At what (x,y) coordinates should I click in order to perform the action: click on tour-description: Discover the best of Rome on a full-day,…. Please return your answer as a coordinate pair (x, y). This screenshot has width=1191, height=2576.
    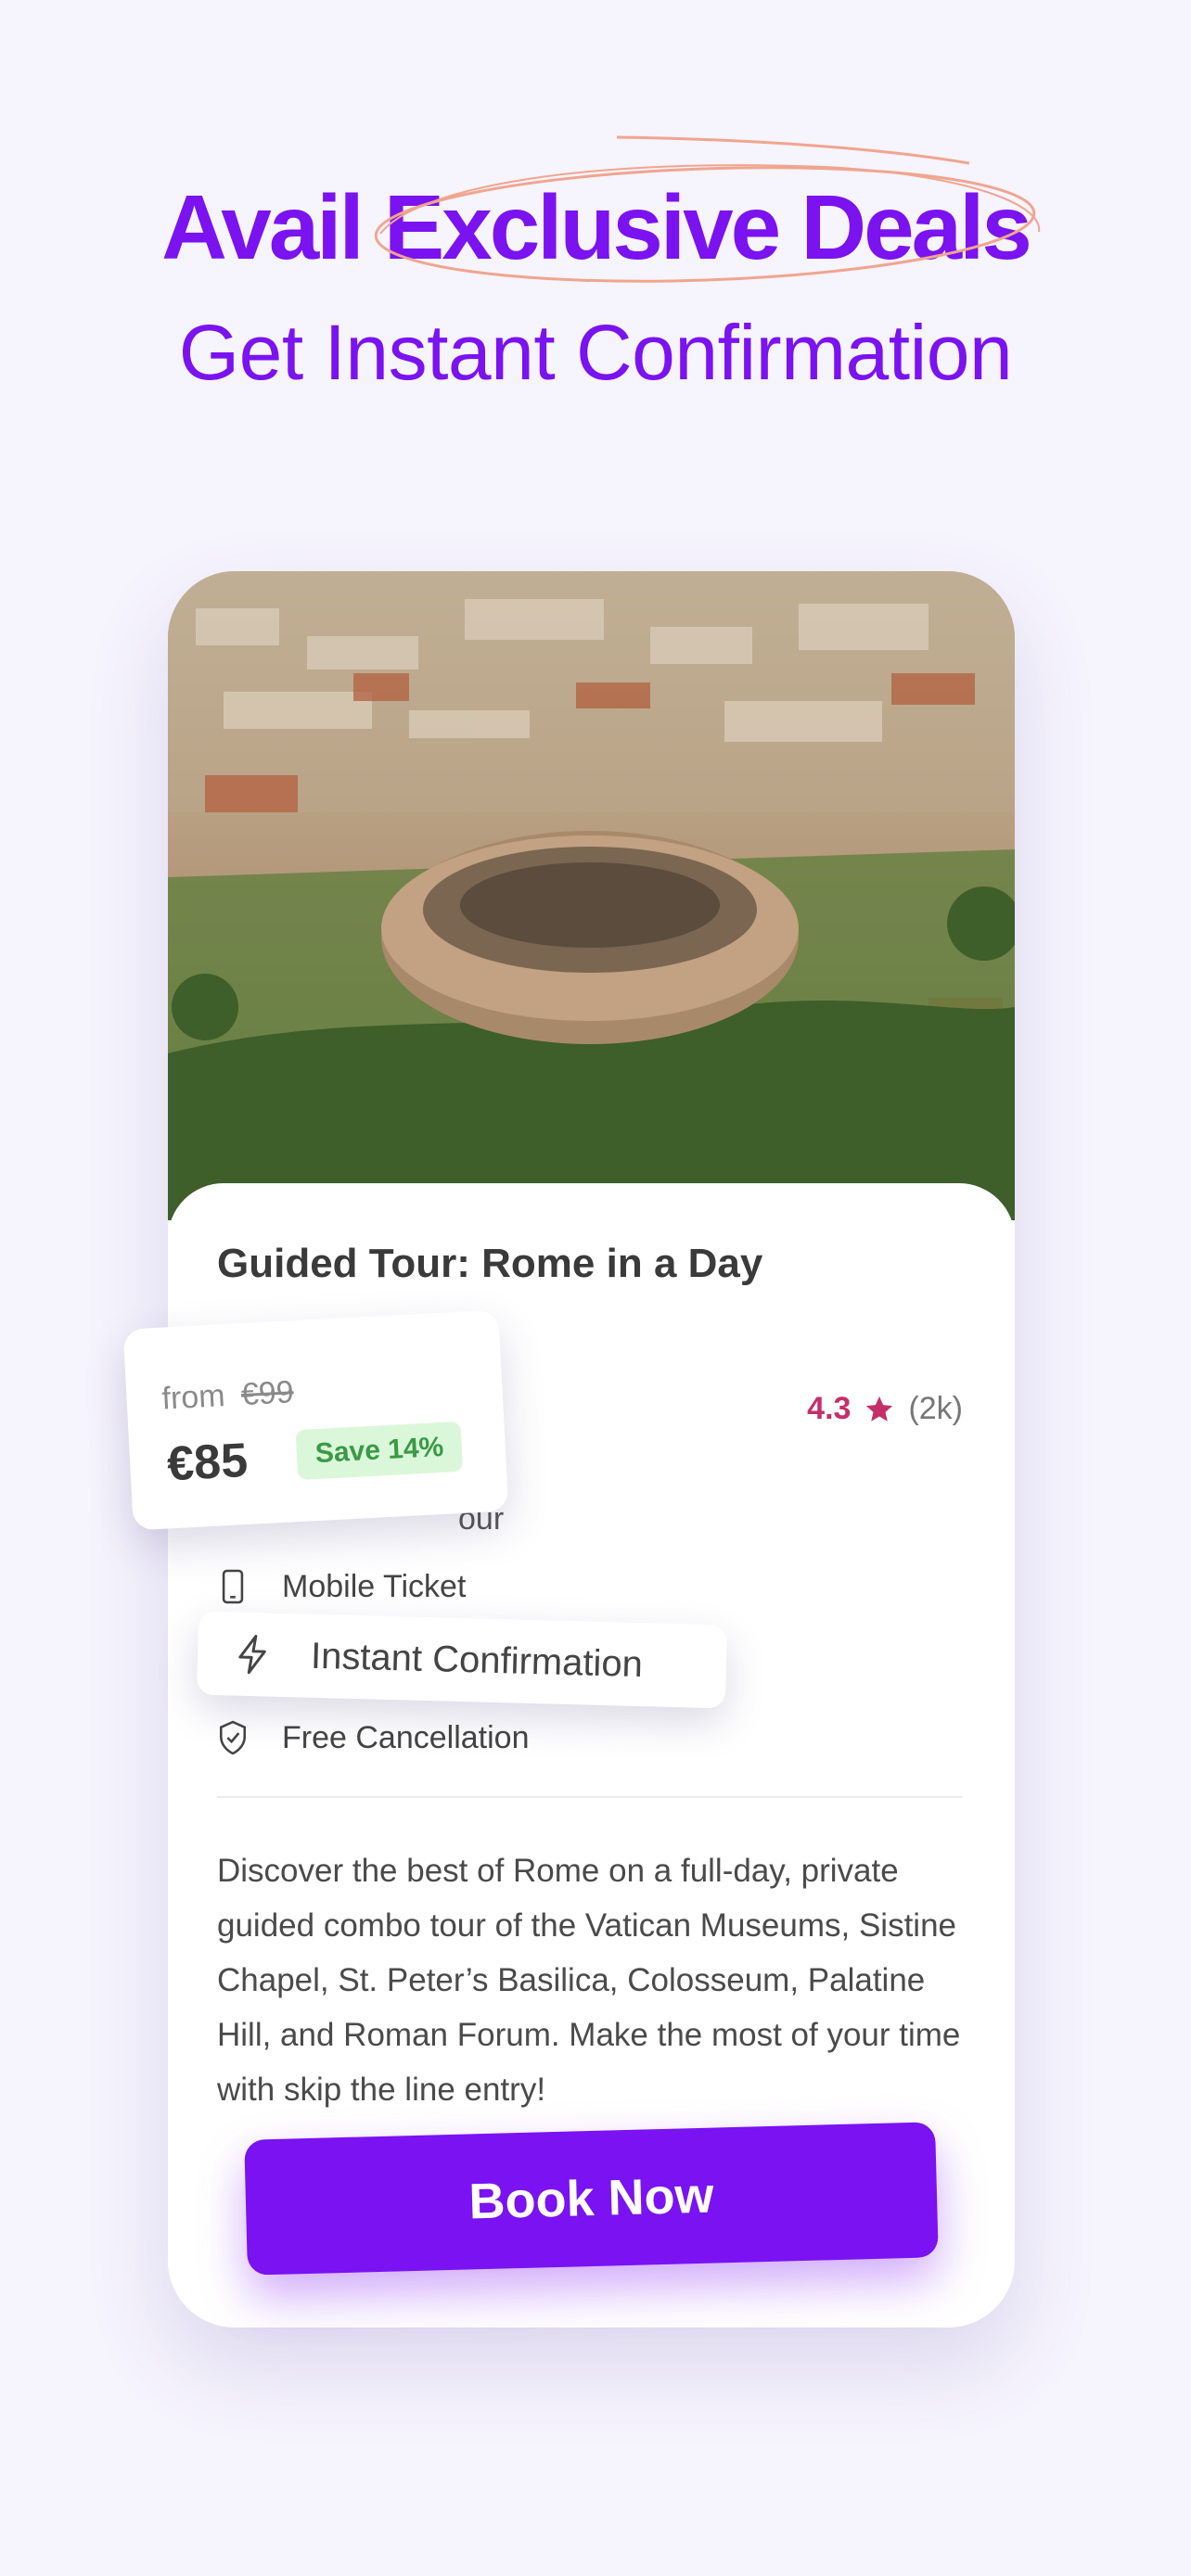
    Looking at the image, I should click on (589, 1981).